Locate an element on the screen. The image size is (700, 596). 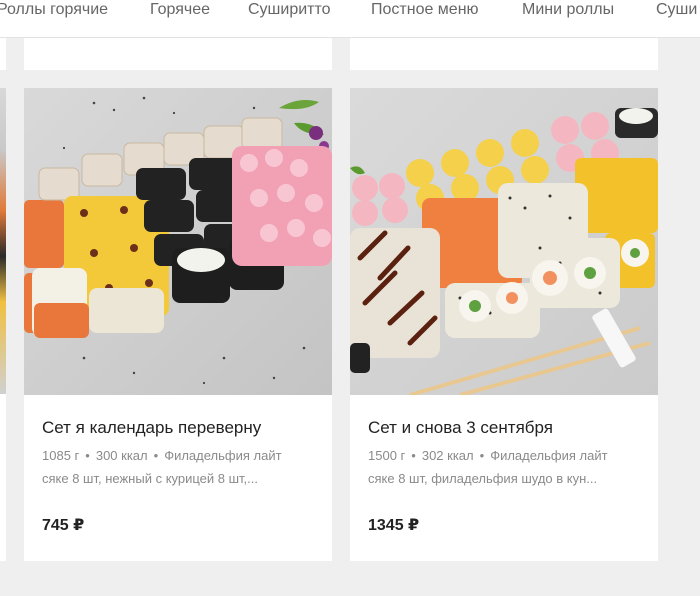
nav-item-hot: Горячее is located at coordinates (180, 10).